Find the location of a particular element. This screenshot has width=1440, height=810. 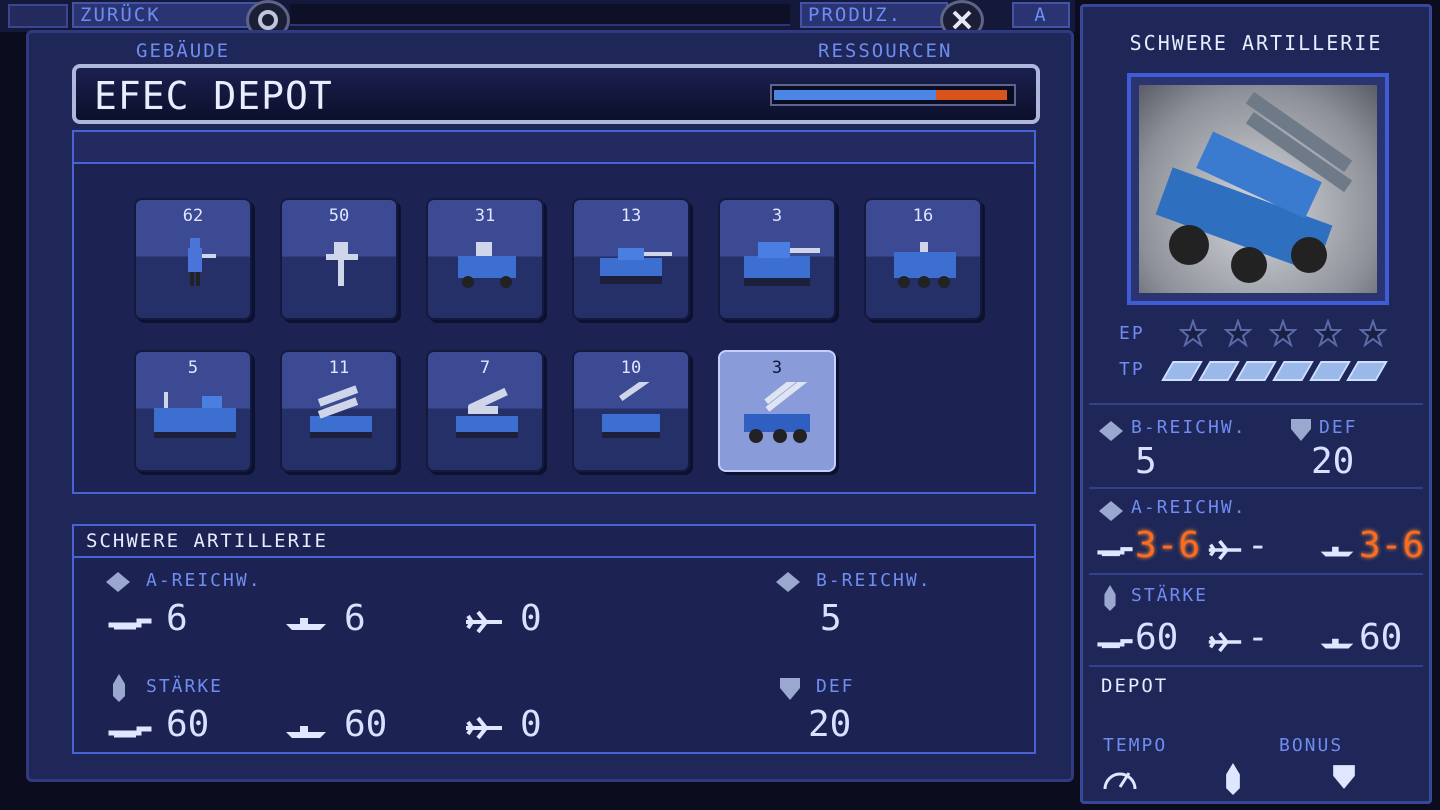

artillery-icon is located at coordinates (633, 409).